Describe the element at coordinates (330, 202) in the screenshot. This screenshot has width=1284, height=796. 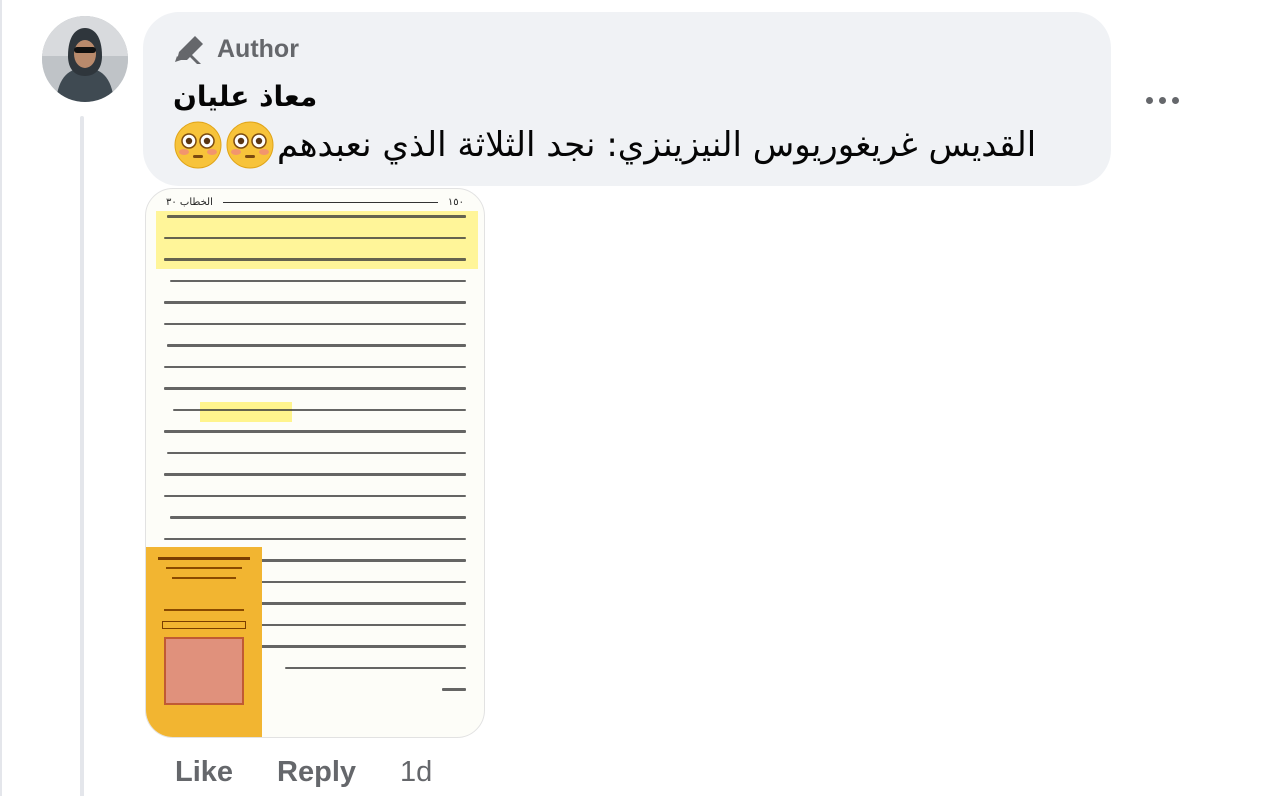
I see `header-rule` at that location.